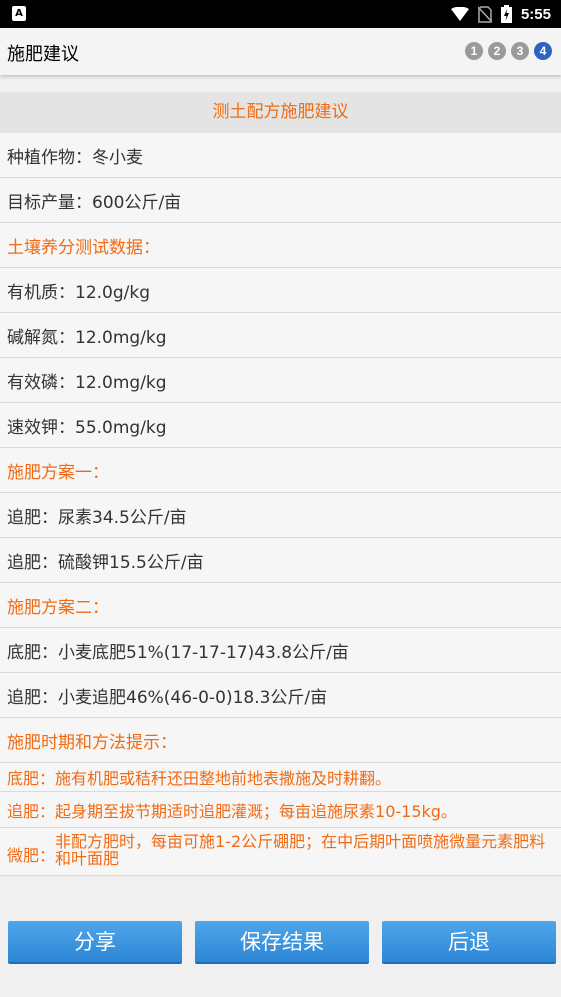  I want to click on tip-topdressing: 追肥： 起身期至拔节期适时追肥灌溉；每亩追施尿素10-15kg。, so click(280, 810).